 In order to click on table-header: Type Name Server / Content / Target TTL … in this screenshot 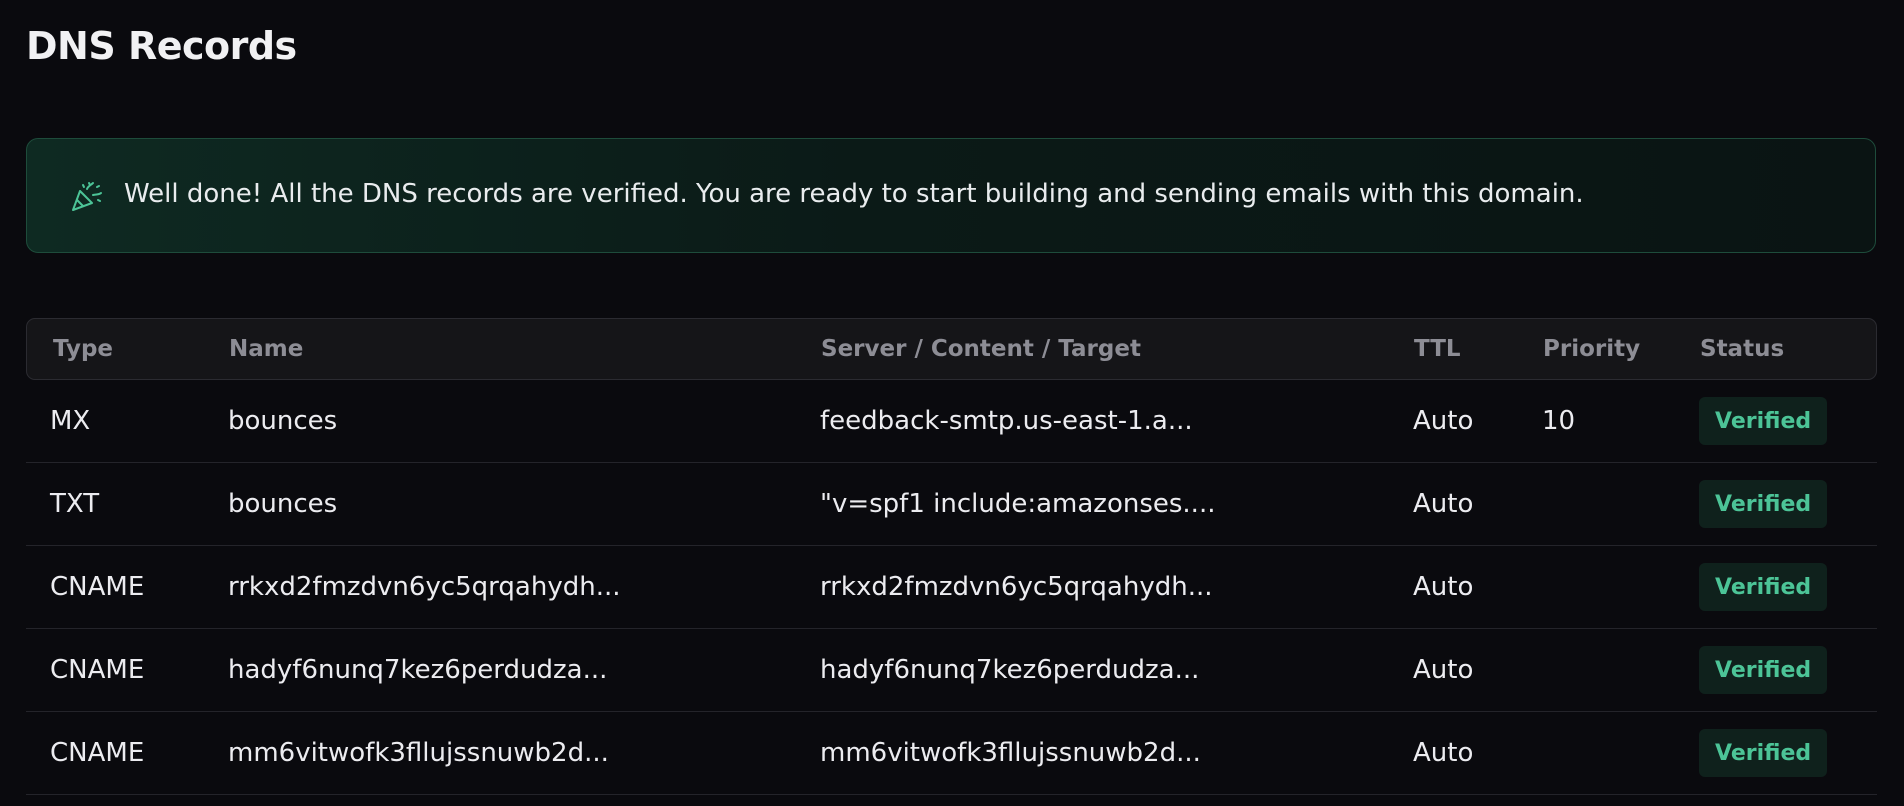, I will do `click(951, 349)`.